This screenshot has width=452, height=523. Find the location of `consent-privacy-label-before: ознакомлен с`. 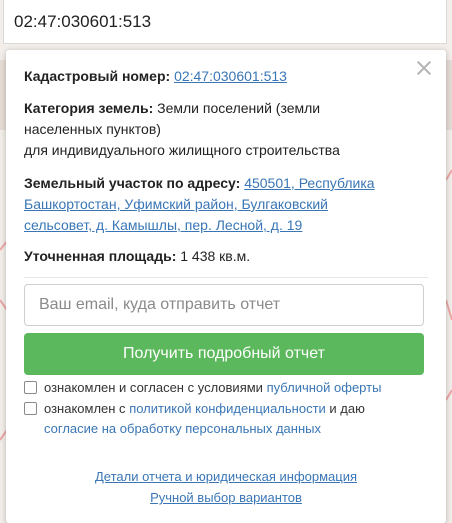

consent-privacy-label-before: ознакомлен с is located at coordinates (87, 408).